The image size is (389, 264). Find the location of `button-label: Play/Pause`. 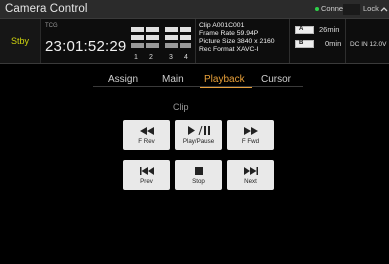

button-label: Play/Pause is located at coordinates (198, 141).